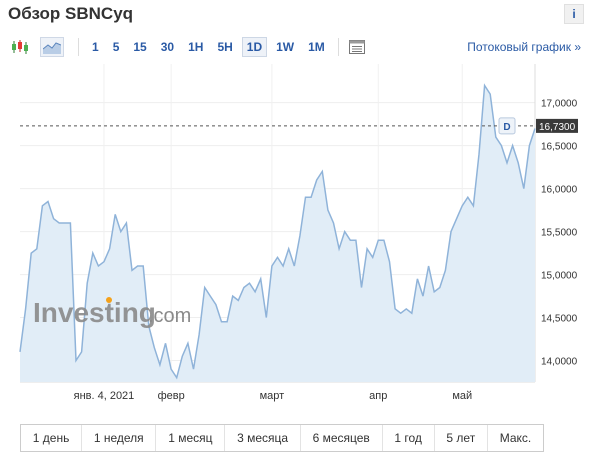 This screenshot has width=590, height=464. I want to click on marker-d-flag: D, so click(507, 126).